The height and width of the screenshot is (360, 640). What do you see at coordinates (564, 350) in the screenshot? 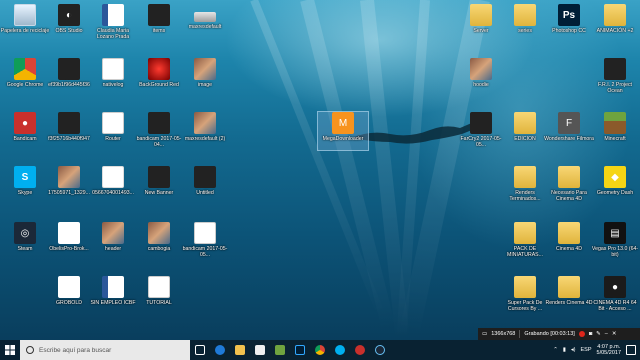
I see `network-icon: ▮` at bounding box center [564, 350].